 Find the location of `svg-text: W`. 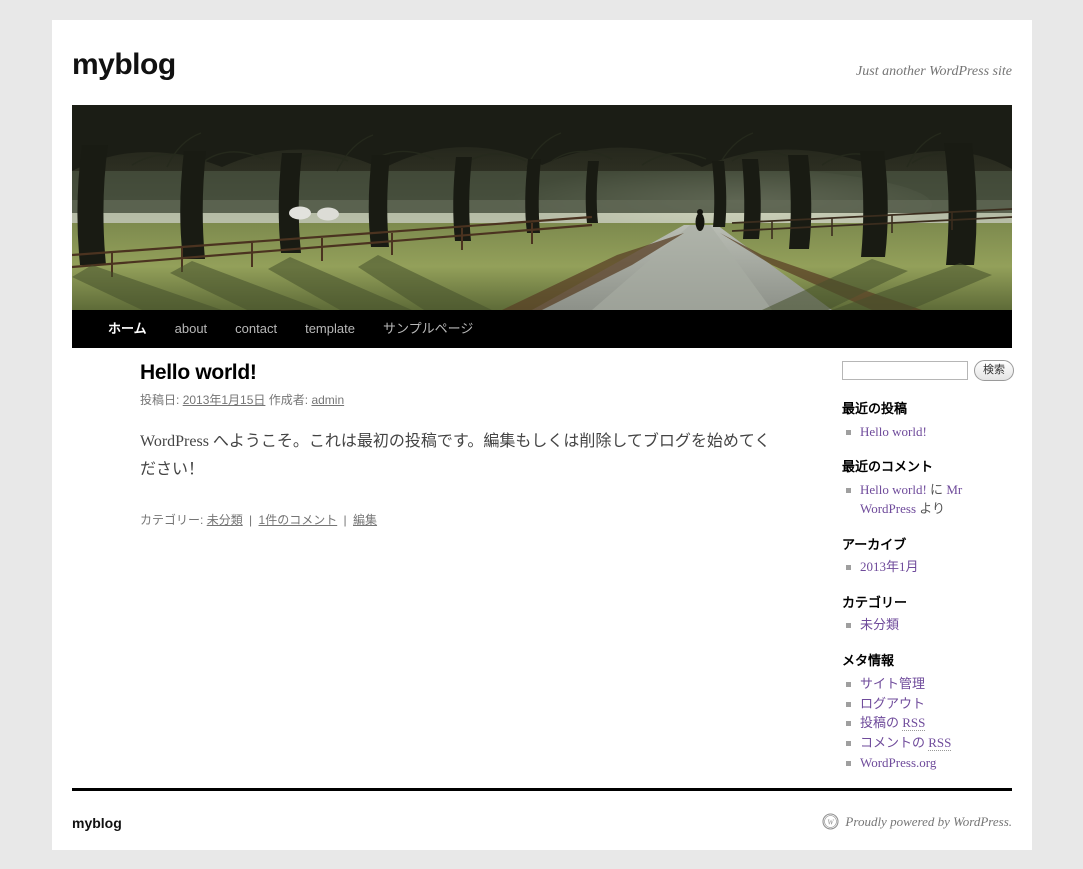

svg-text: W is located at coordinates (831, 822).